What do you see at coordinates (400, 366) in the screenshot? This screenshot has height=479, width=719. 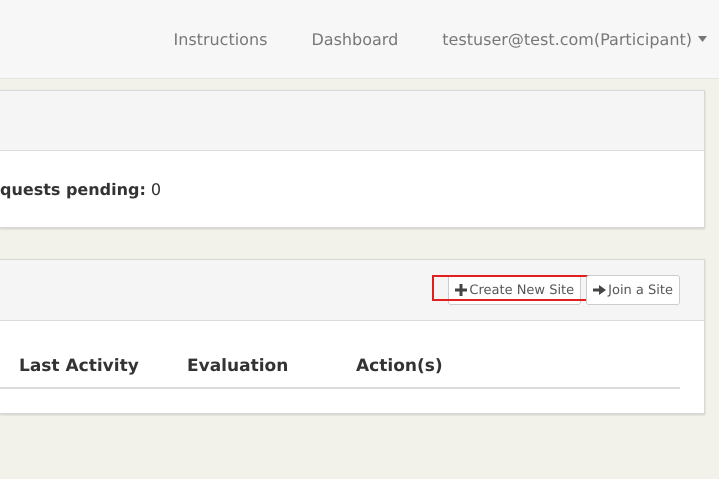 I see `column-header: Action(s)` at bounding box center [400, 366].